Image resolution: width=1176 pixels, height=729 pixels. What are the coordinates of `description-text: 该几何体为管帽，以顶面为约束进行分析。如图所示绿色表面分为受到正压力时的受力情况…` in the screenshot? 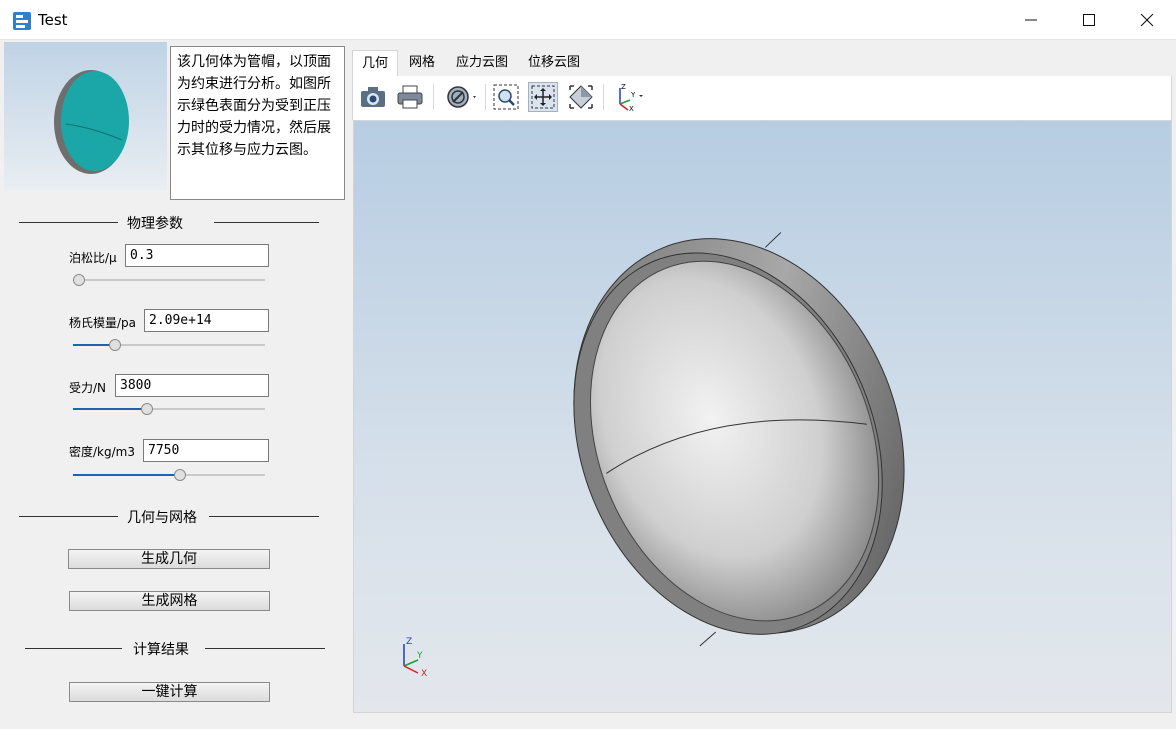 It's located at (257, 123).